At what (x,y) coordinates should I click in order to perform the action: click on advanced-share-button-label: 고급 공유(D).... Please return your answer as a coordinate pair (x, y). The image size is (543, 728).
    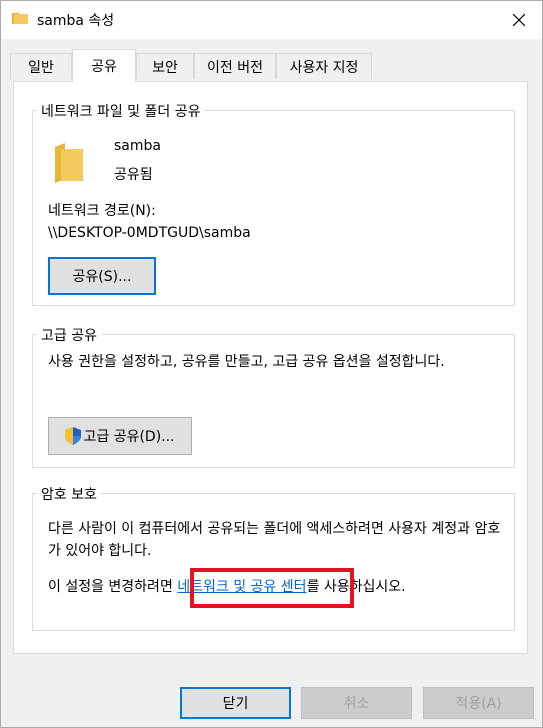
    Looking at the image, I should click on (129, 437).